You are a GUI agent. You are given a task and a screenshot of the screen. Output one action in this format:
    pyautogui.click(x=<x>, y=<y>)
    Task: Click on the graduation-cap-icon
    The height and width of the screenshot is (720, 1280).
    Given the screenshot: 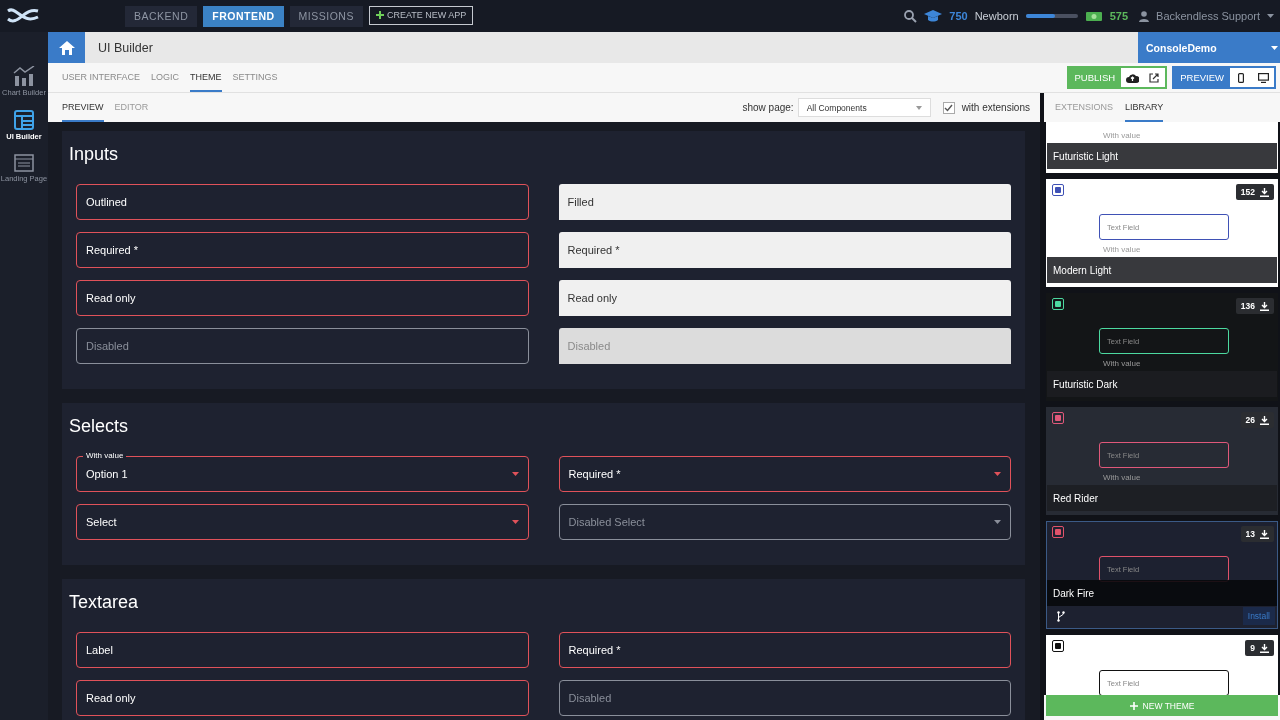 What is the action you would take?
    pyautogui.click(x=933, y=16)
    